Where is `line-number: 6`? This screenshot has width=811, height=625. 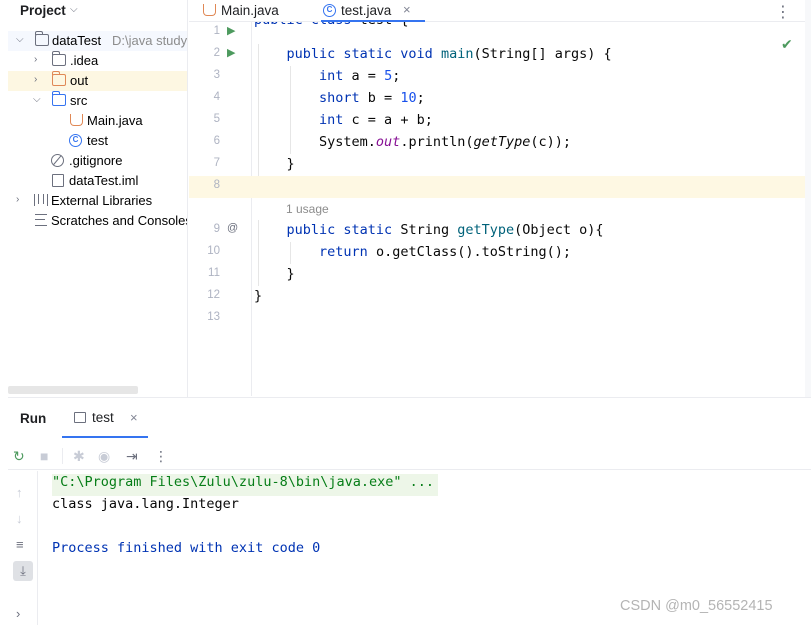
line-number: 6 is located at coordinates (216, 141).